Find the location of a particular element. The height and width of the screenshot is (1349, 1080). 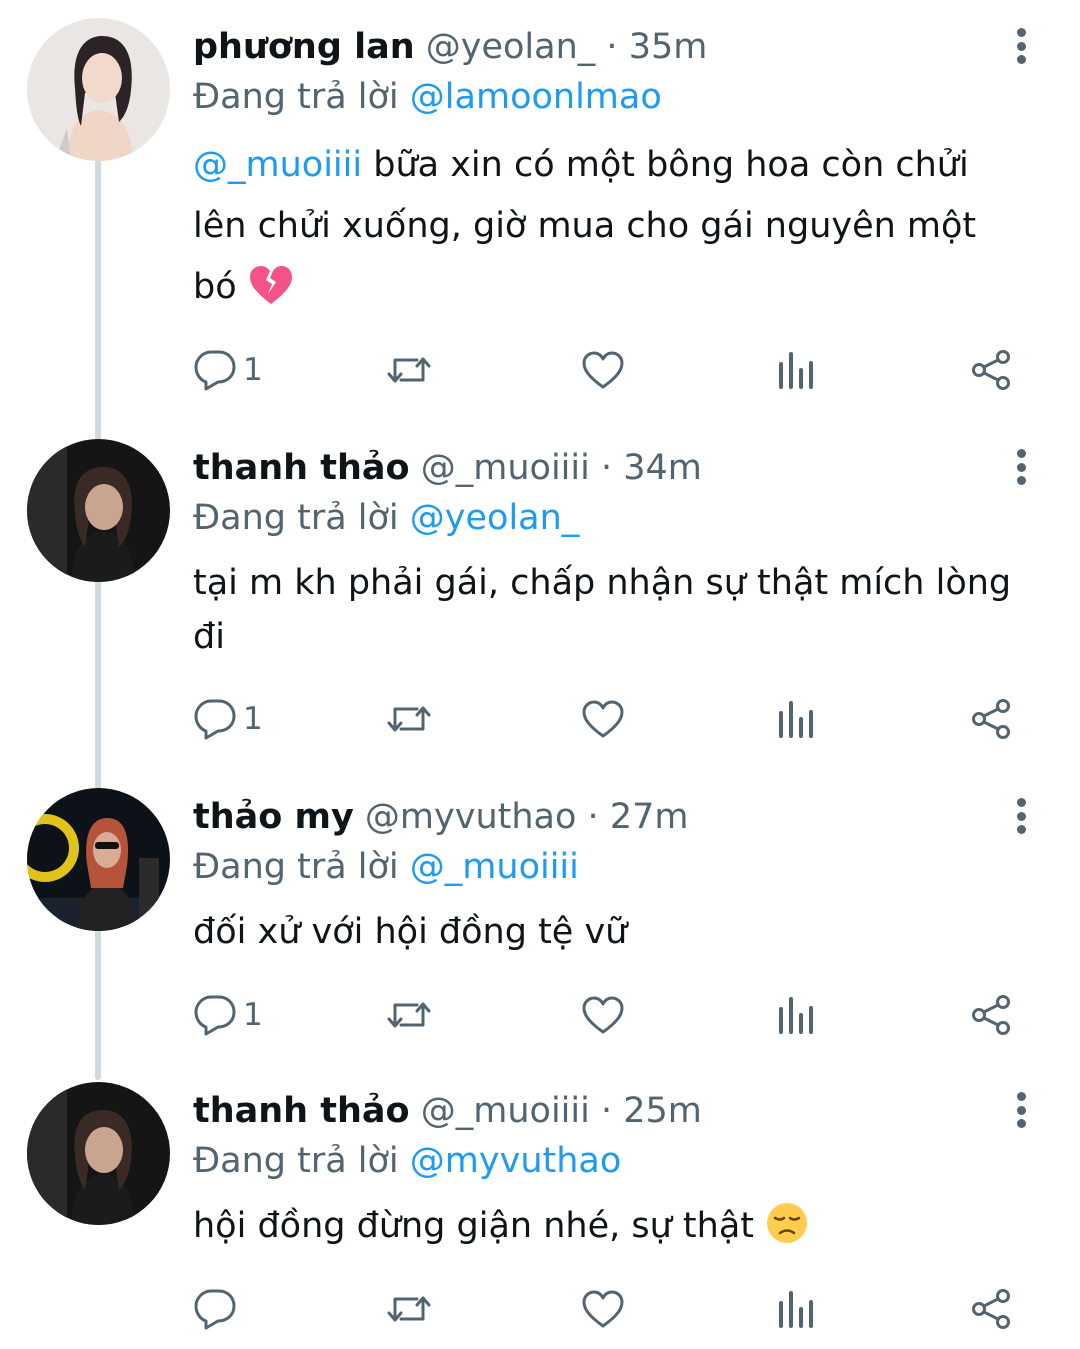

tweet-text: hội đồng đừng giận nhé, sự thật is located at coordinates (608, 1230).